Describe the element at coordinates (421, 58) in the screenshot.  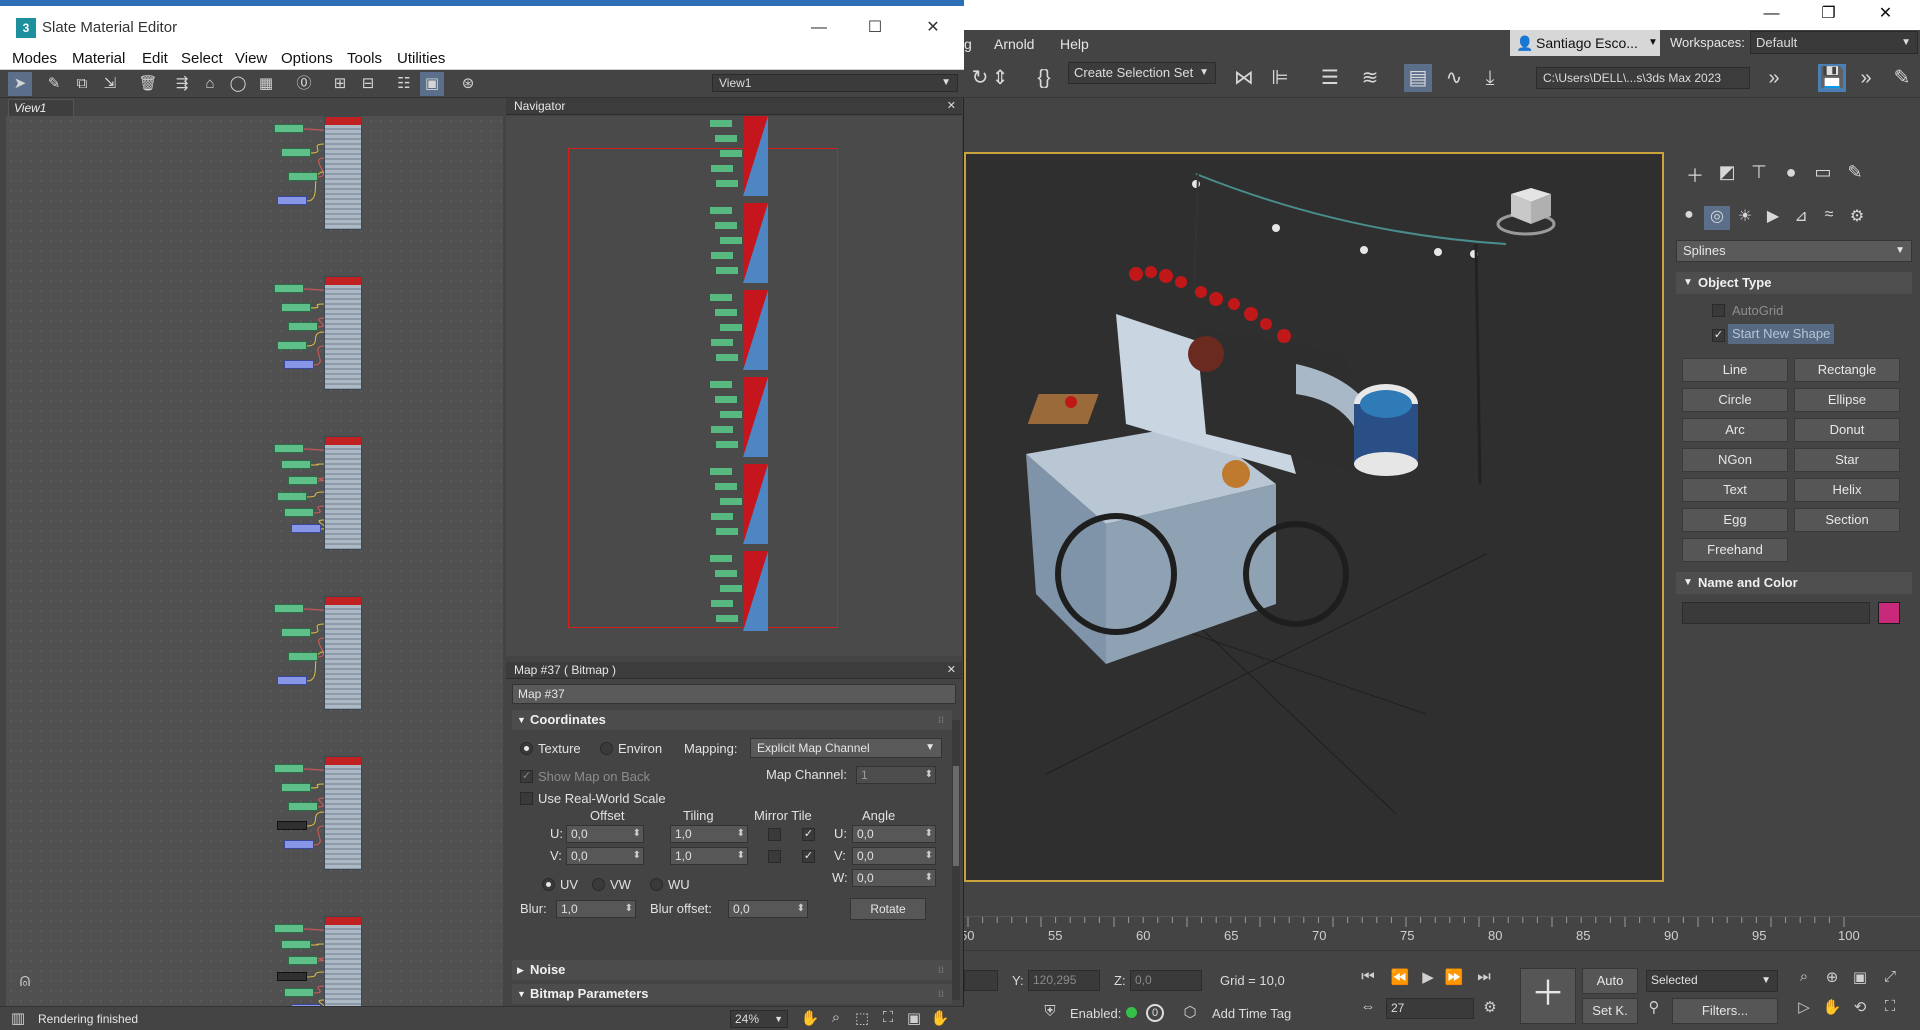
I see `menu-utilities: Utilities` at that location.